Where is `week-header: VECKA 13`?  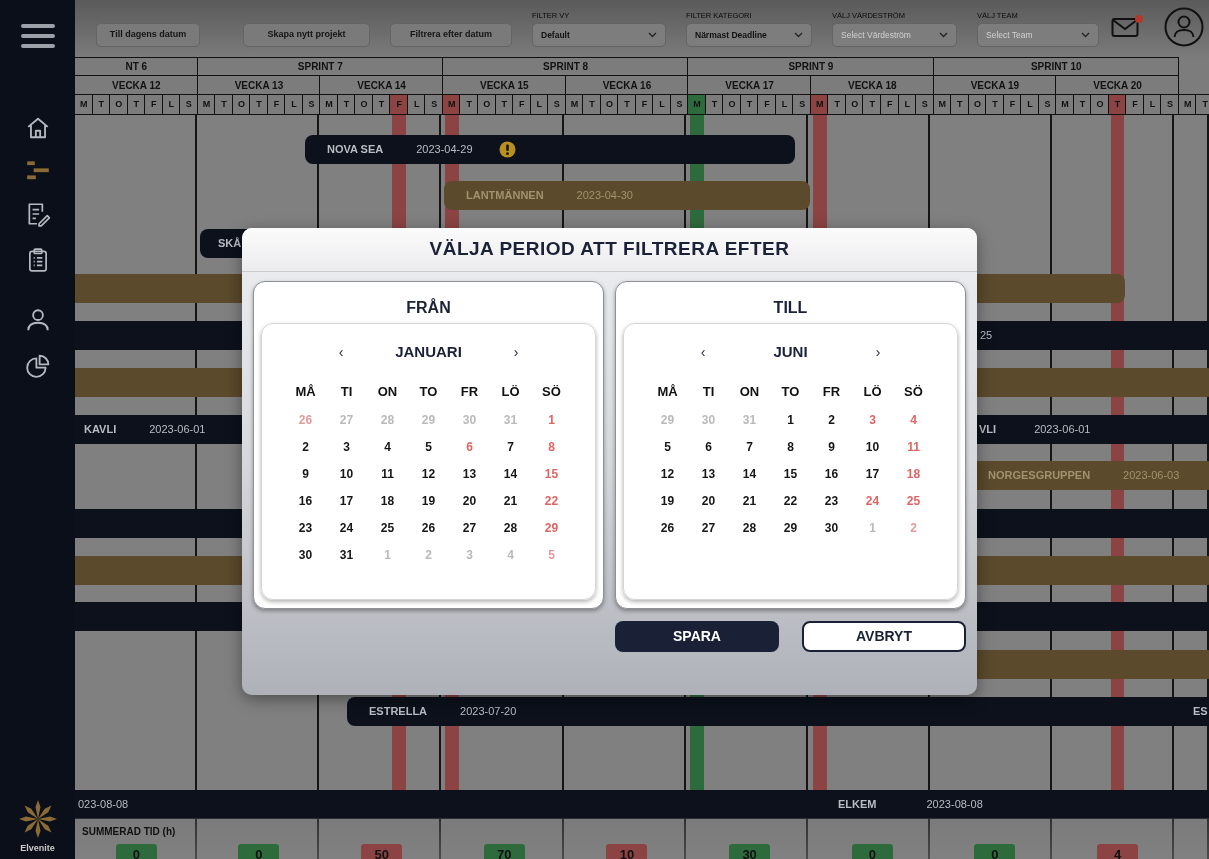
week-header: VECKA 13 is located at coordinates (259, 85).